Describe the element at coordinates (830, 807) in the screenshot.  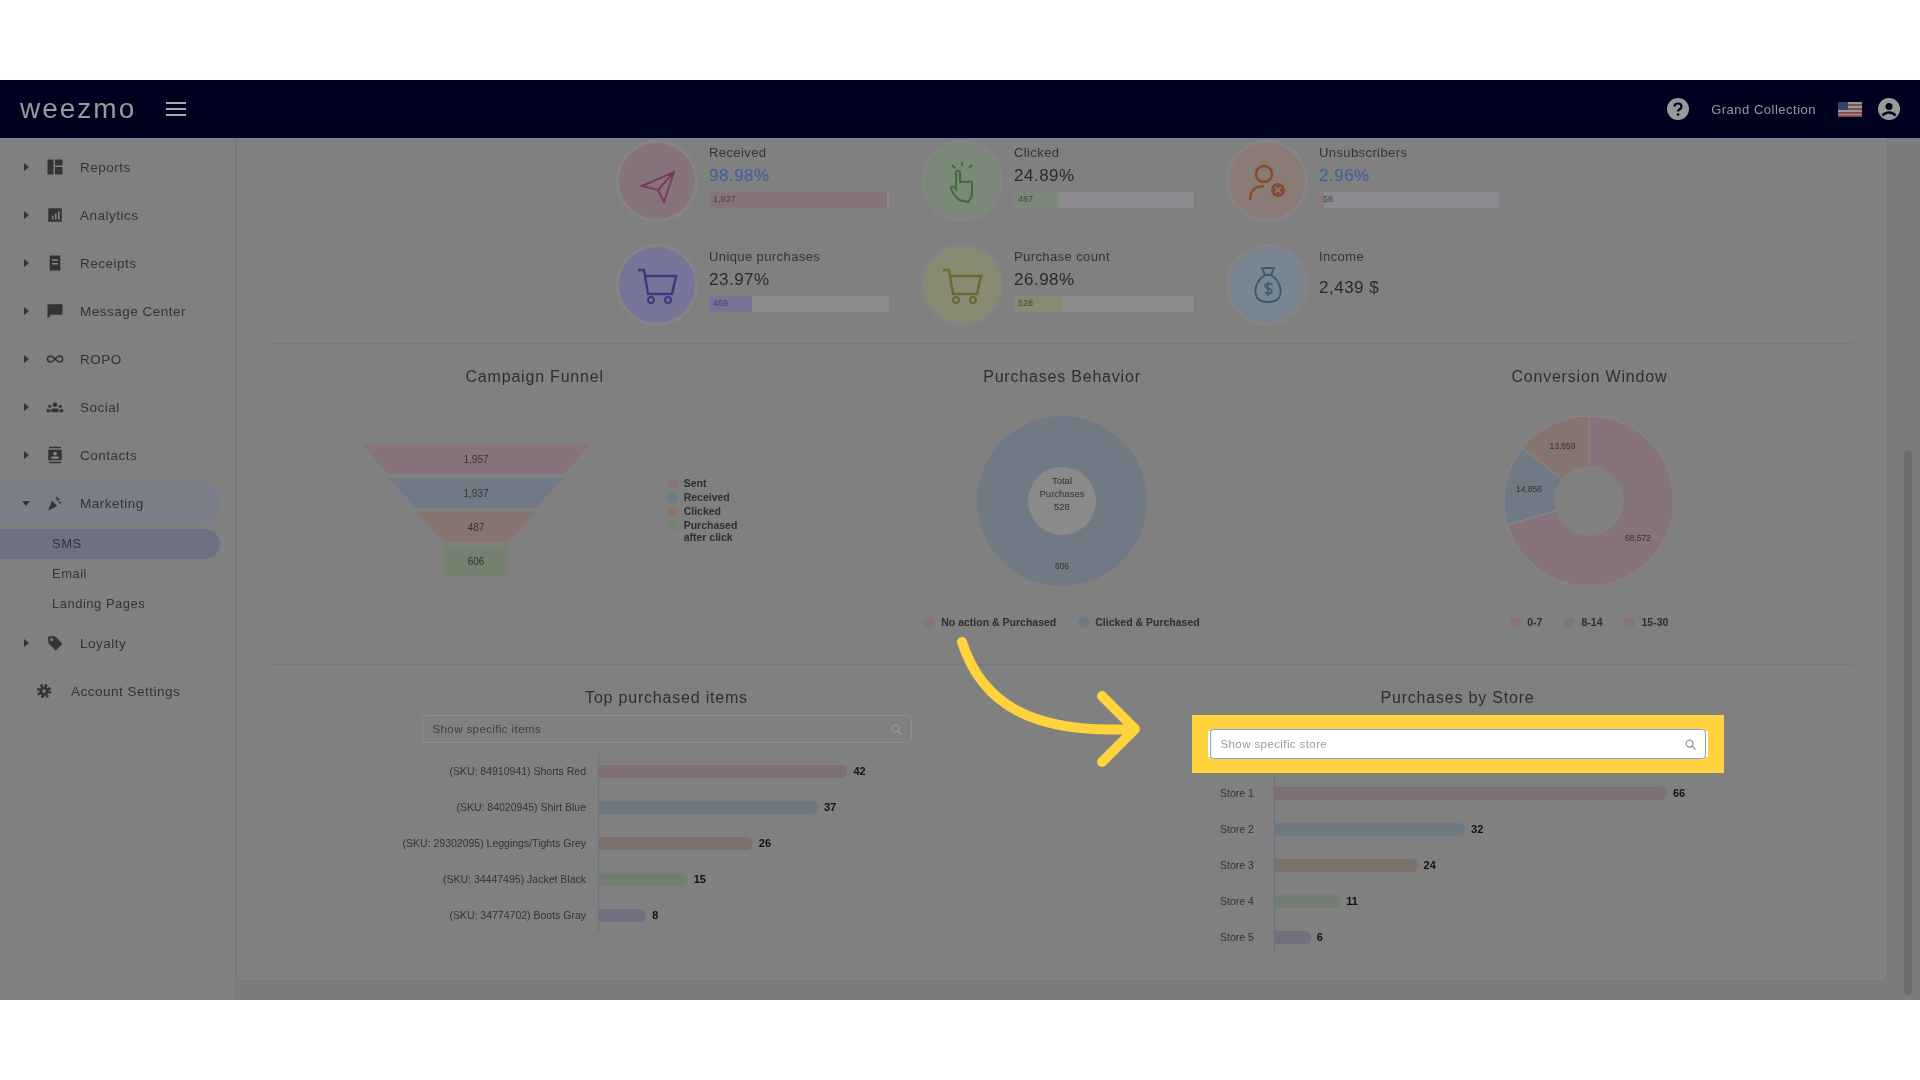
I see `bar-value: 37` at that location.